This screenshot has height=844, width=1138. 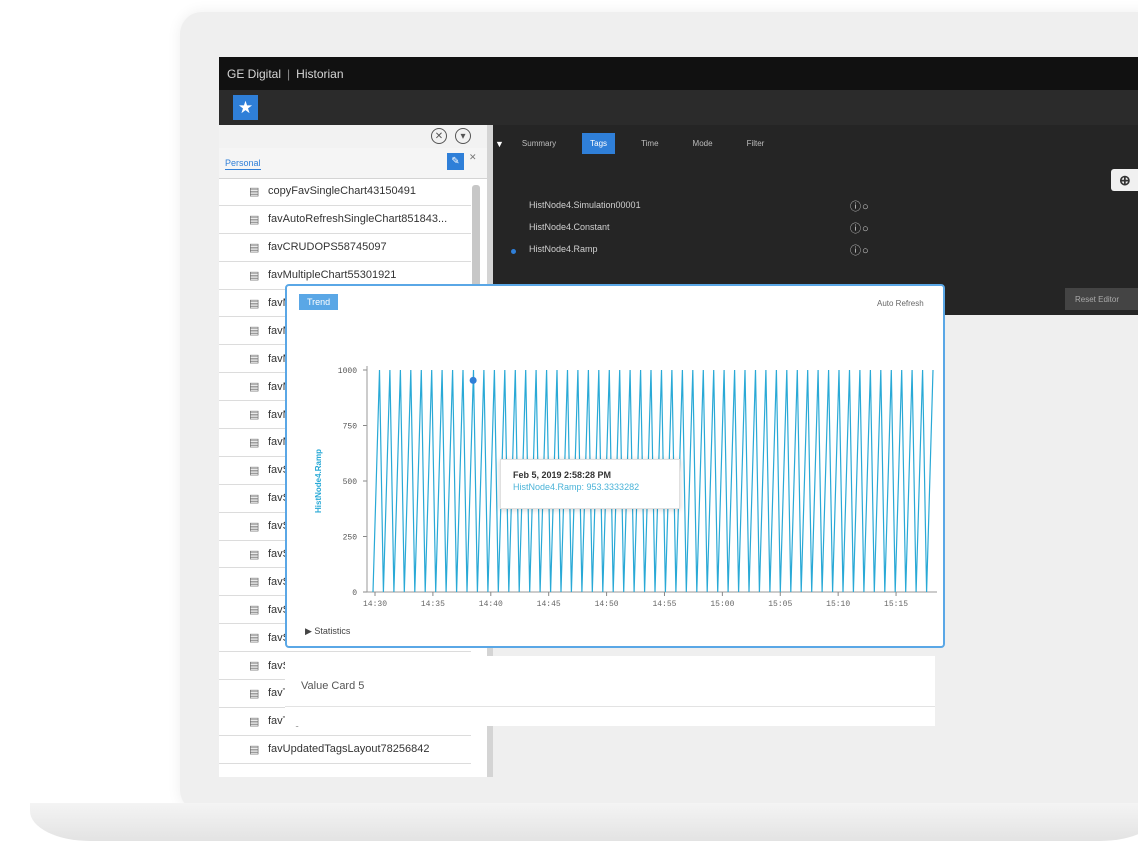 What do you see at coordinates (491, 604) in the screenshot?
I see `x-tick-label: 14:40` at bounding box center [491, 604].